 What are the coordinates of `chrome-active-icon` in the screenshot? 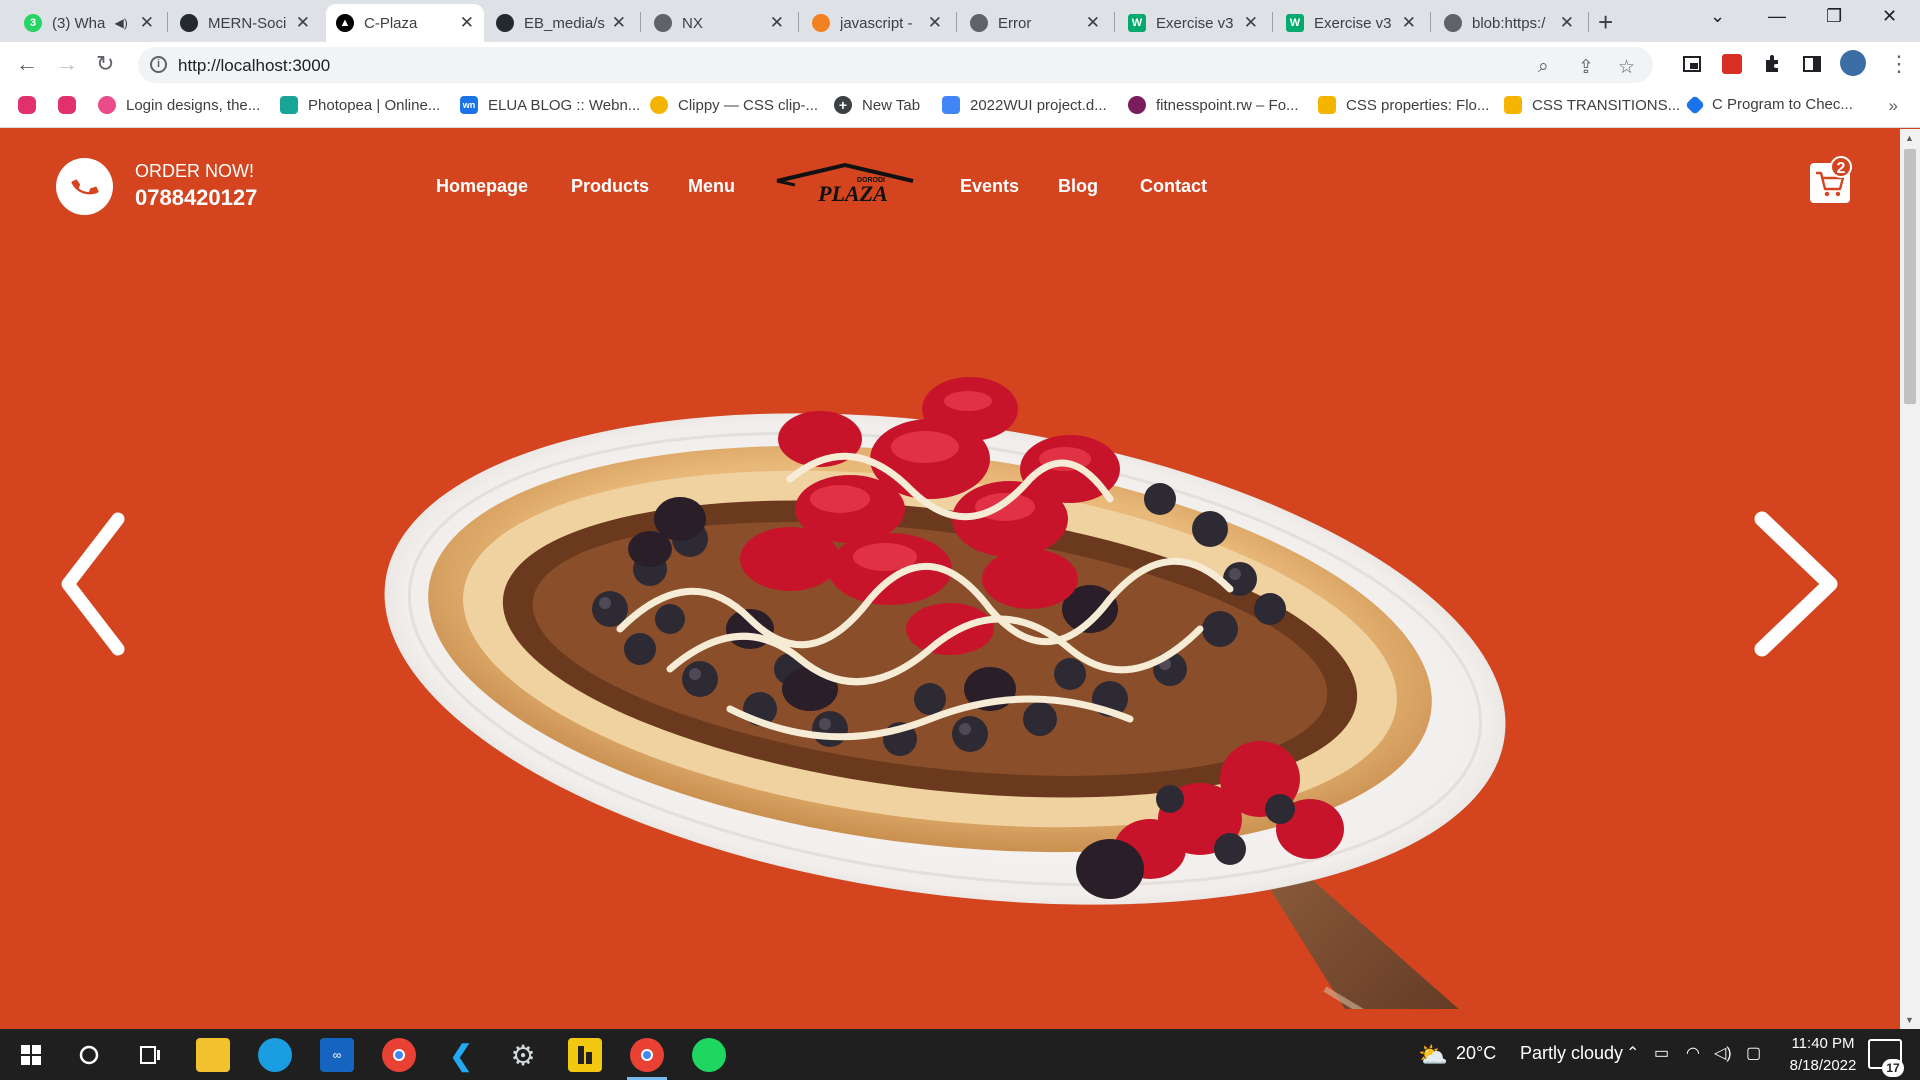 It's located at (647, 1055).